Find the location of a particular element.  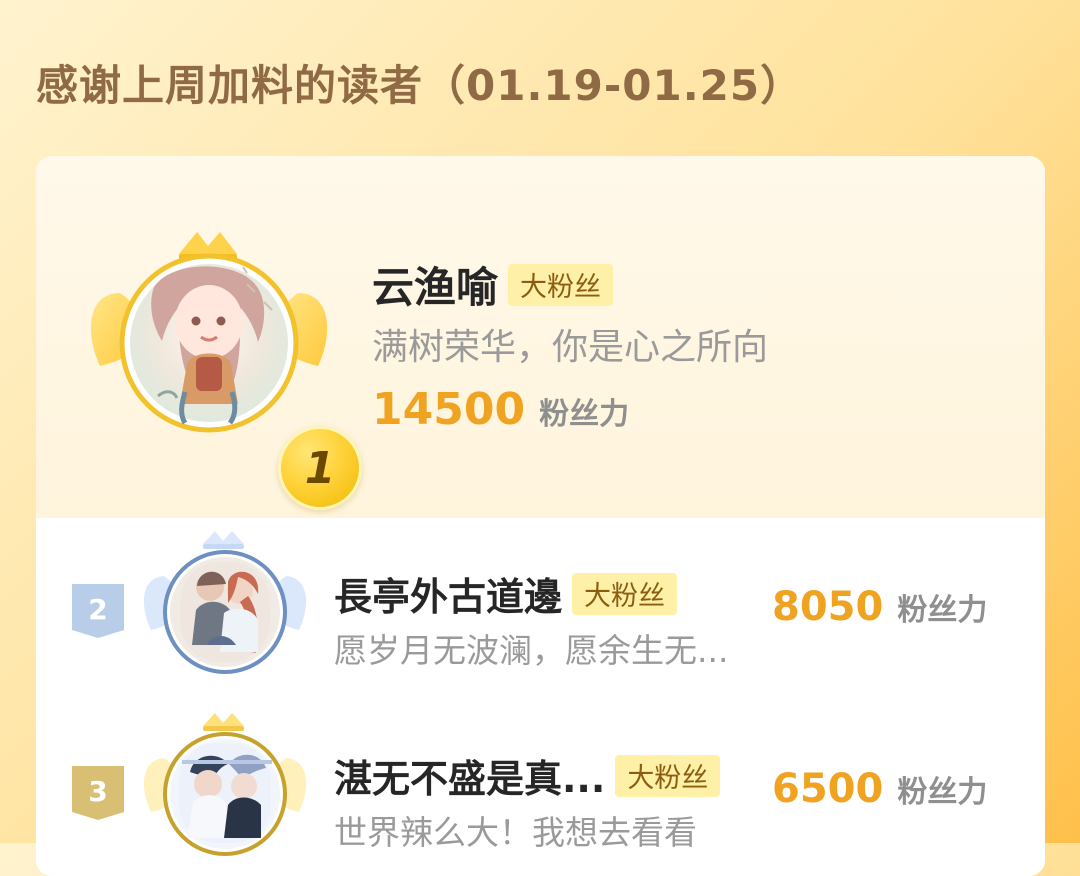

reader-name-row-2: 長亭外古道邊 大粉丝 is located at coordinates (506, 593).